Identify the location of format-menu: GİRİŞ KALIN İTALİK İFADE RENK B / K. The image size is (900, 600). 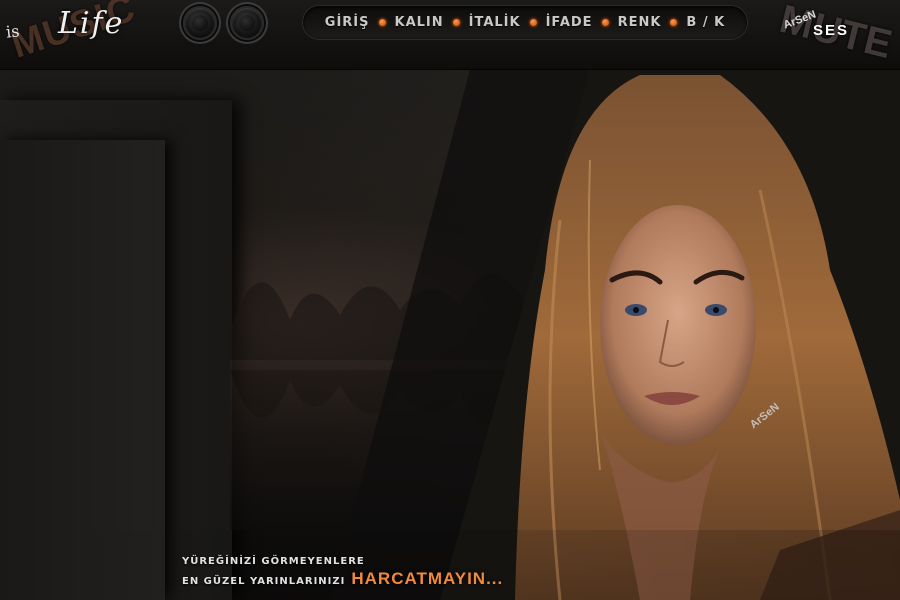
(525, 22).